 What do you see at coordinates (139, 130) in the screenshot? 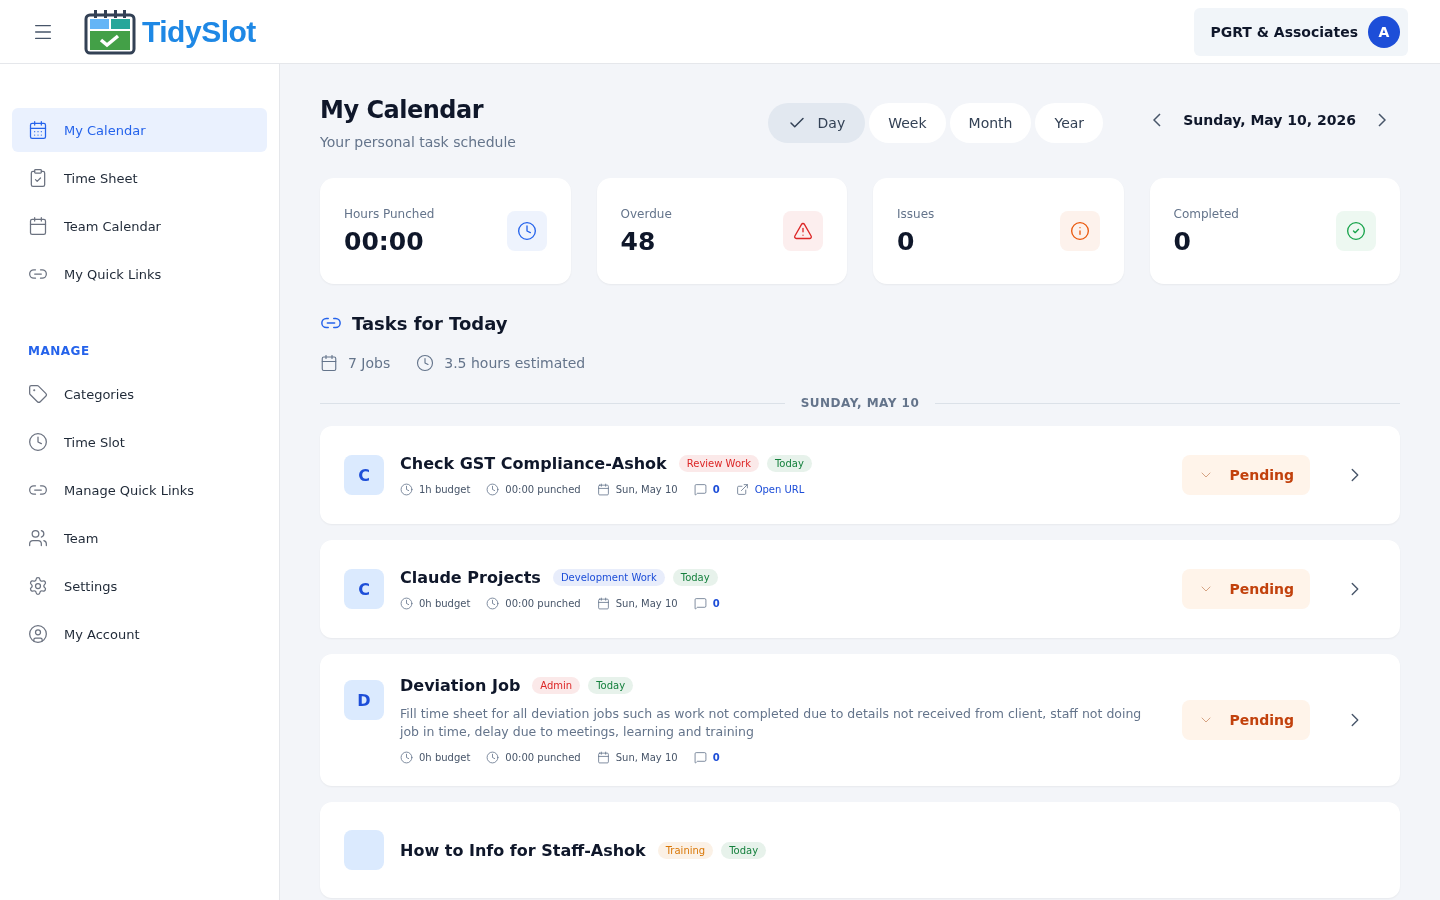
I see `sidebar-item: My Calendar` at bounding box center [139, 130].